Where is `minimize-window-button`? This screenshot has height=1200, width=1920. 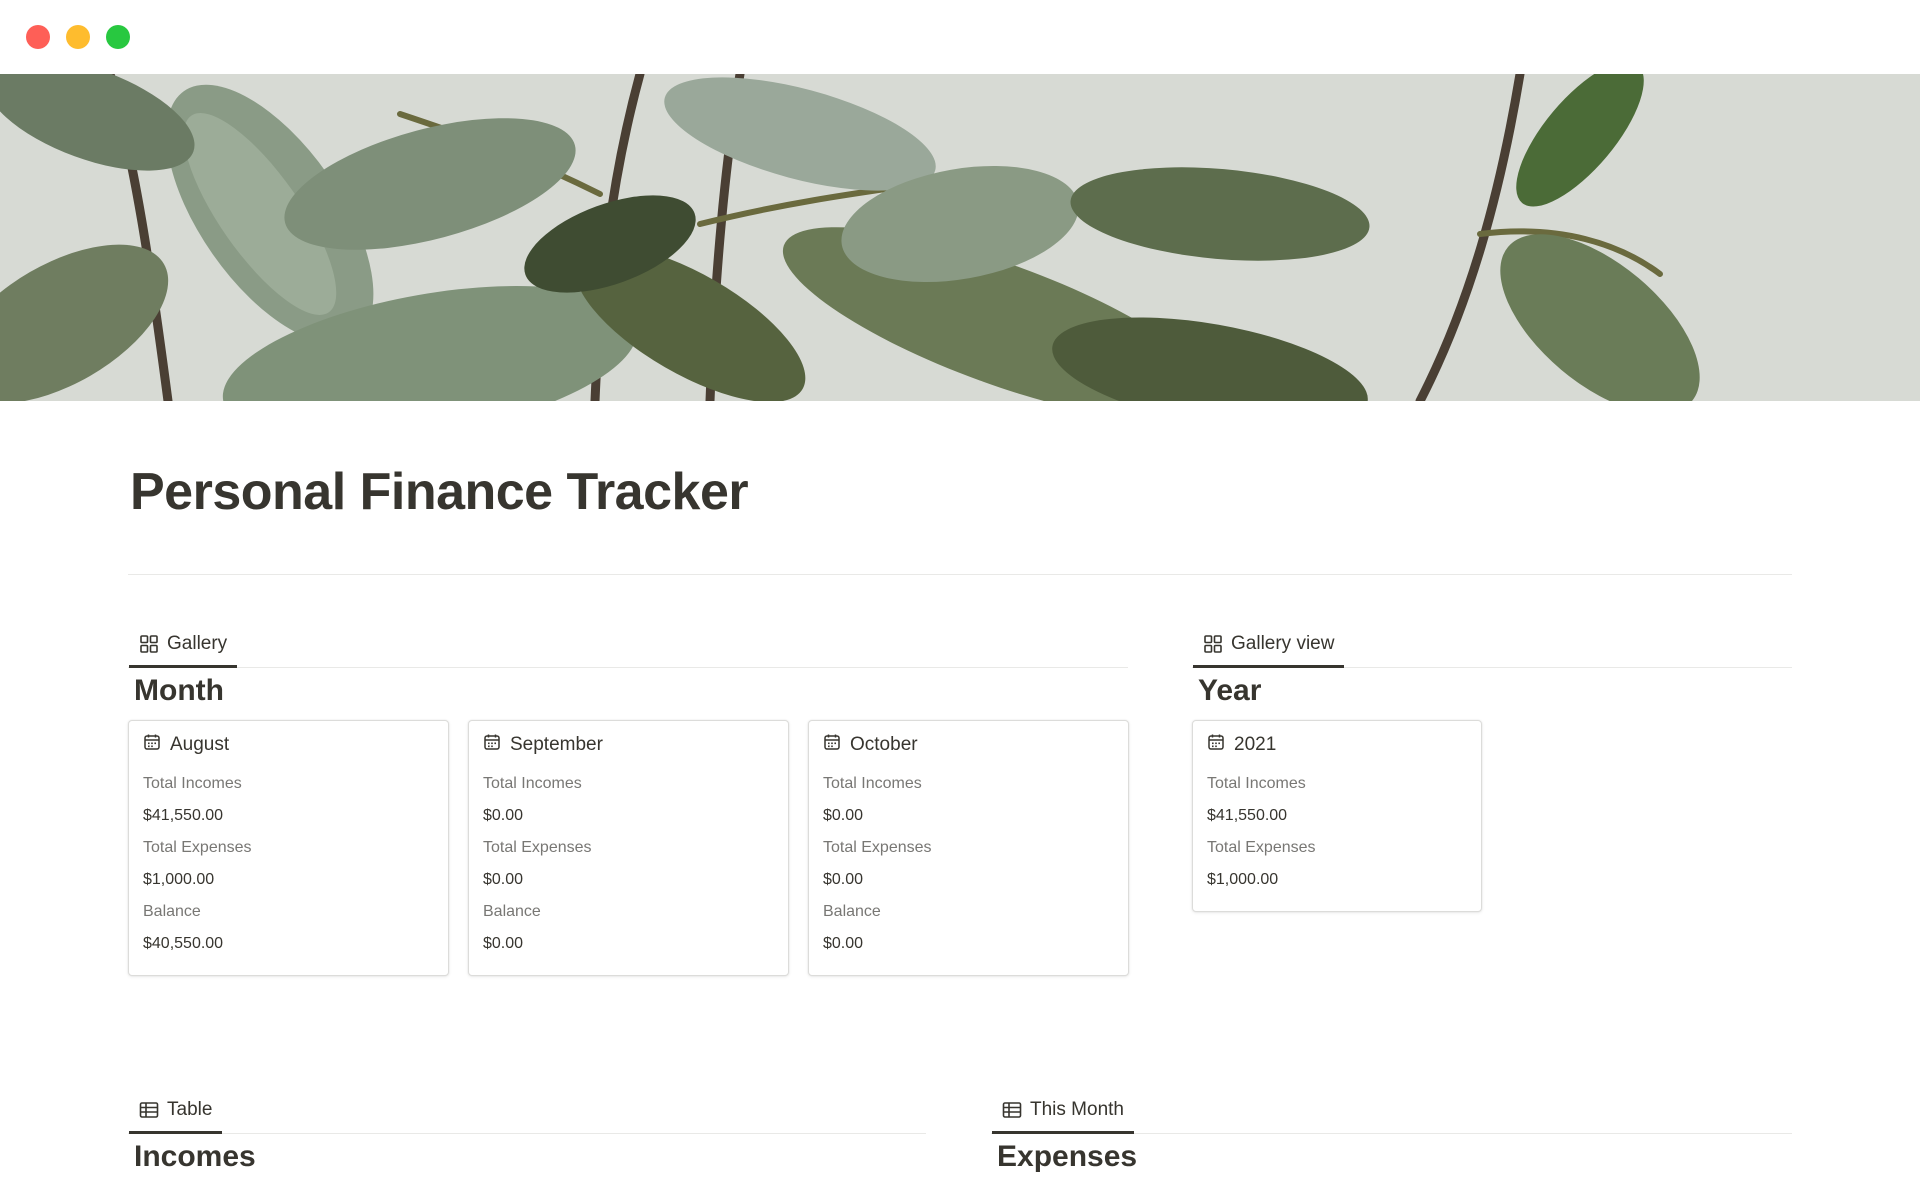 minimize-window-button is located at coordinates (78, 37).